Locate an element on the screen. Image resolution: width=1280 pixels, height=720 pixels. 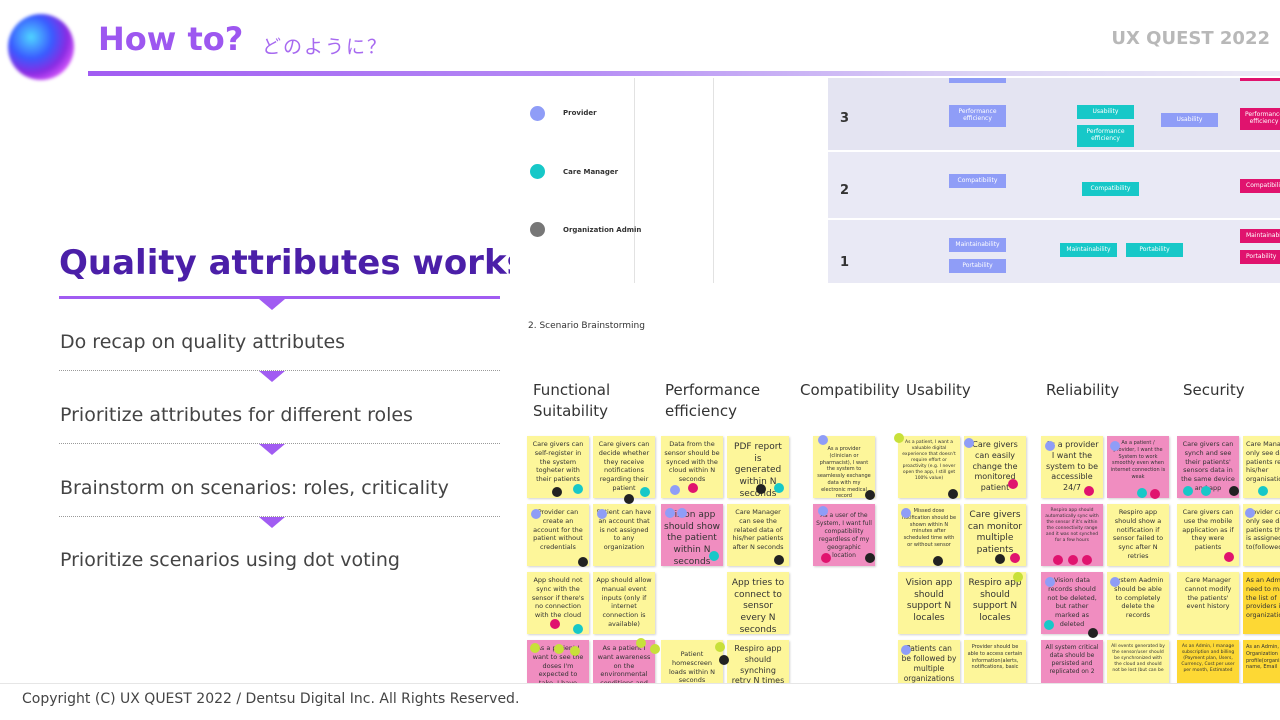
row-number: 1 is located at coordinates (845, 262).